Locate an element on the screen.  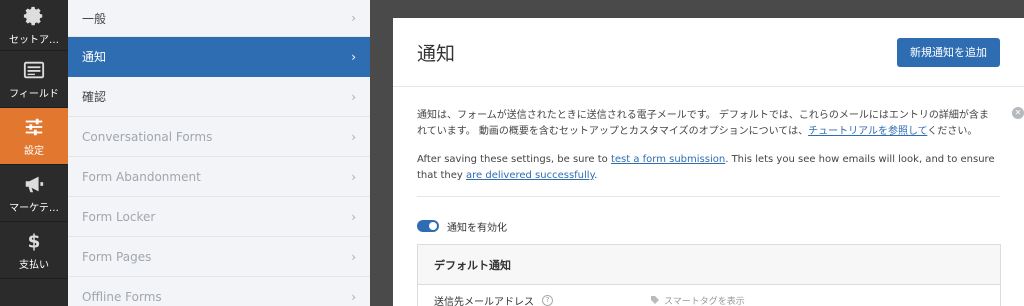
rail-item-payments: $ 支払い is located at coordinates (34, 250).